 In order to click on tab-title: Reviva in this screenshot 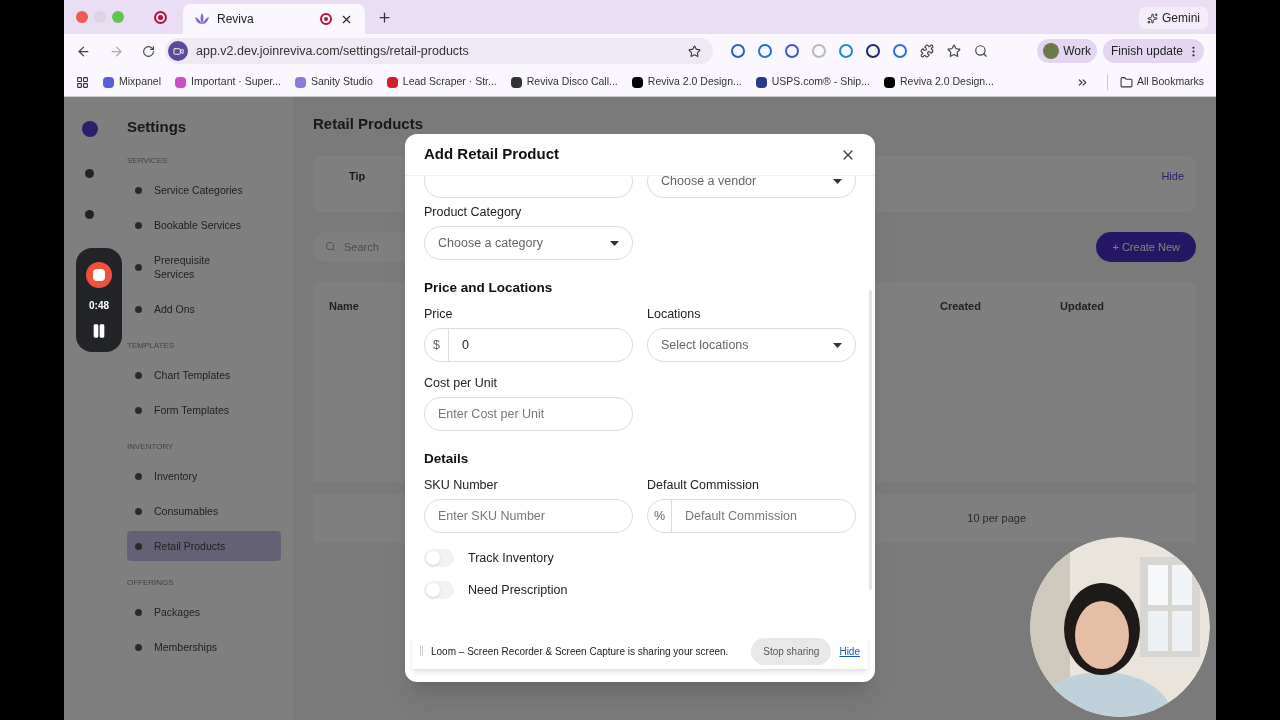, I will do `click(236, 19)`.